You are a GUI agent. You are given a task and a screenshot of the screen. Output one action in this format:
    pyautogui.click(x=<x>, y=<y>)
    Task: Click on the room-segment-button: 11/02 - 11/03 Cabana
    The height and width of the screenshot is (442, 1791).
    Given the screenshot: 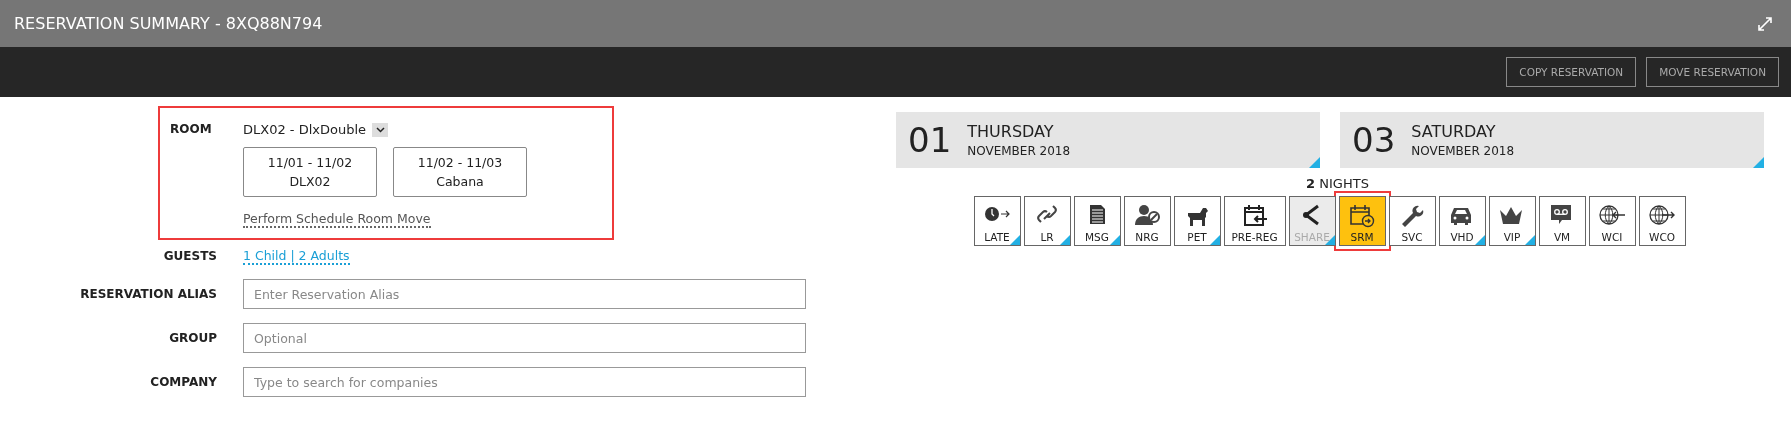 What is the action you would take?
    pyautogui.click(x=460, y=172)
    